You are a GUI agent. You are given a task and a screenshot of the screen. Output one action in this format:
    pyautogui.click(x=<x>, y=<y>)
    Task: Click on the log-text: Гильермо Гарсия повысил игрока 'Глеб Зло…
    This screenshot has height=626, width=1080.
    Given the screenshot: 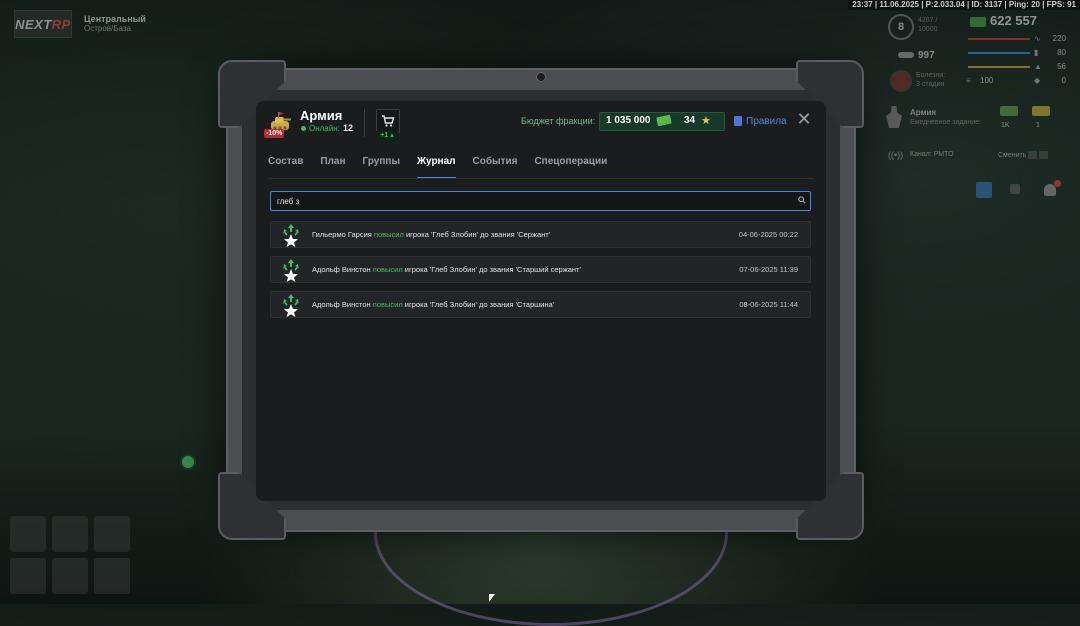 What is the action you would take?
    pyautogui.click(x=431, y=234)
    